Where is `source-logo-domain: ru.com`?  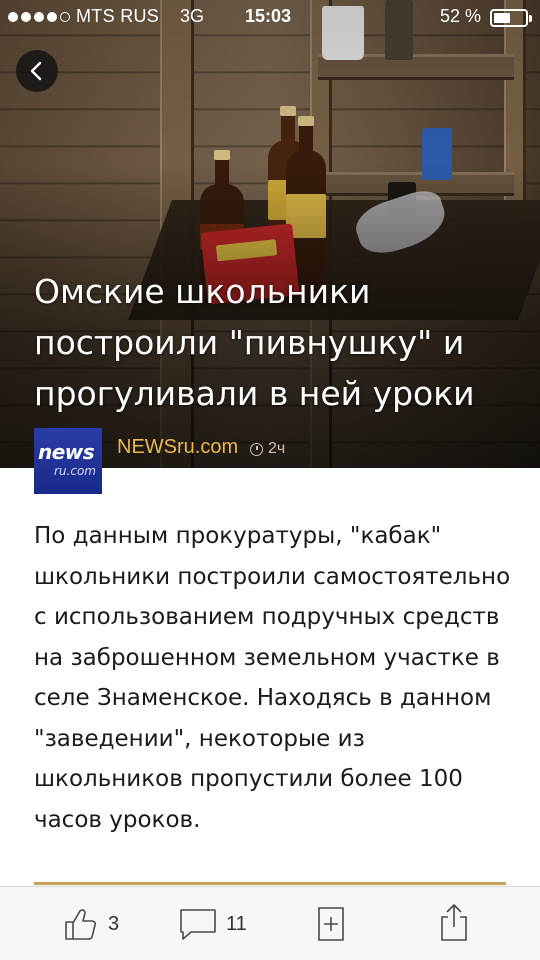
source-logo-domain: ru.com is located at coordinates (75, 471).